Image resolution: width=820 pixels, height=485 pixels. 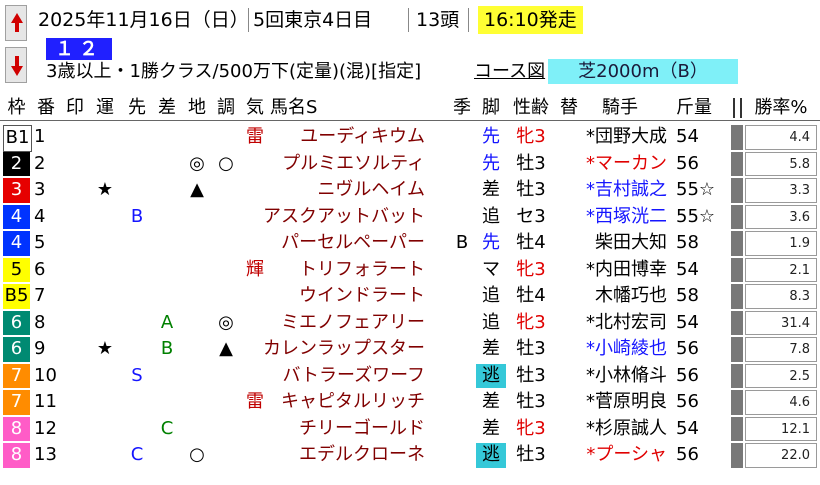 What do you see at coordinates (509, 72) in the screenshot?
I see `course-map-link: コース図` at bounding box center [509, 72].